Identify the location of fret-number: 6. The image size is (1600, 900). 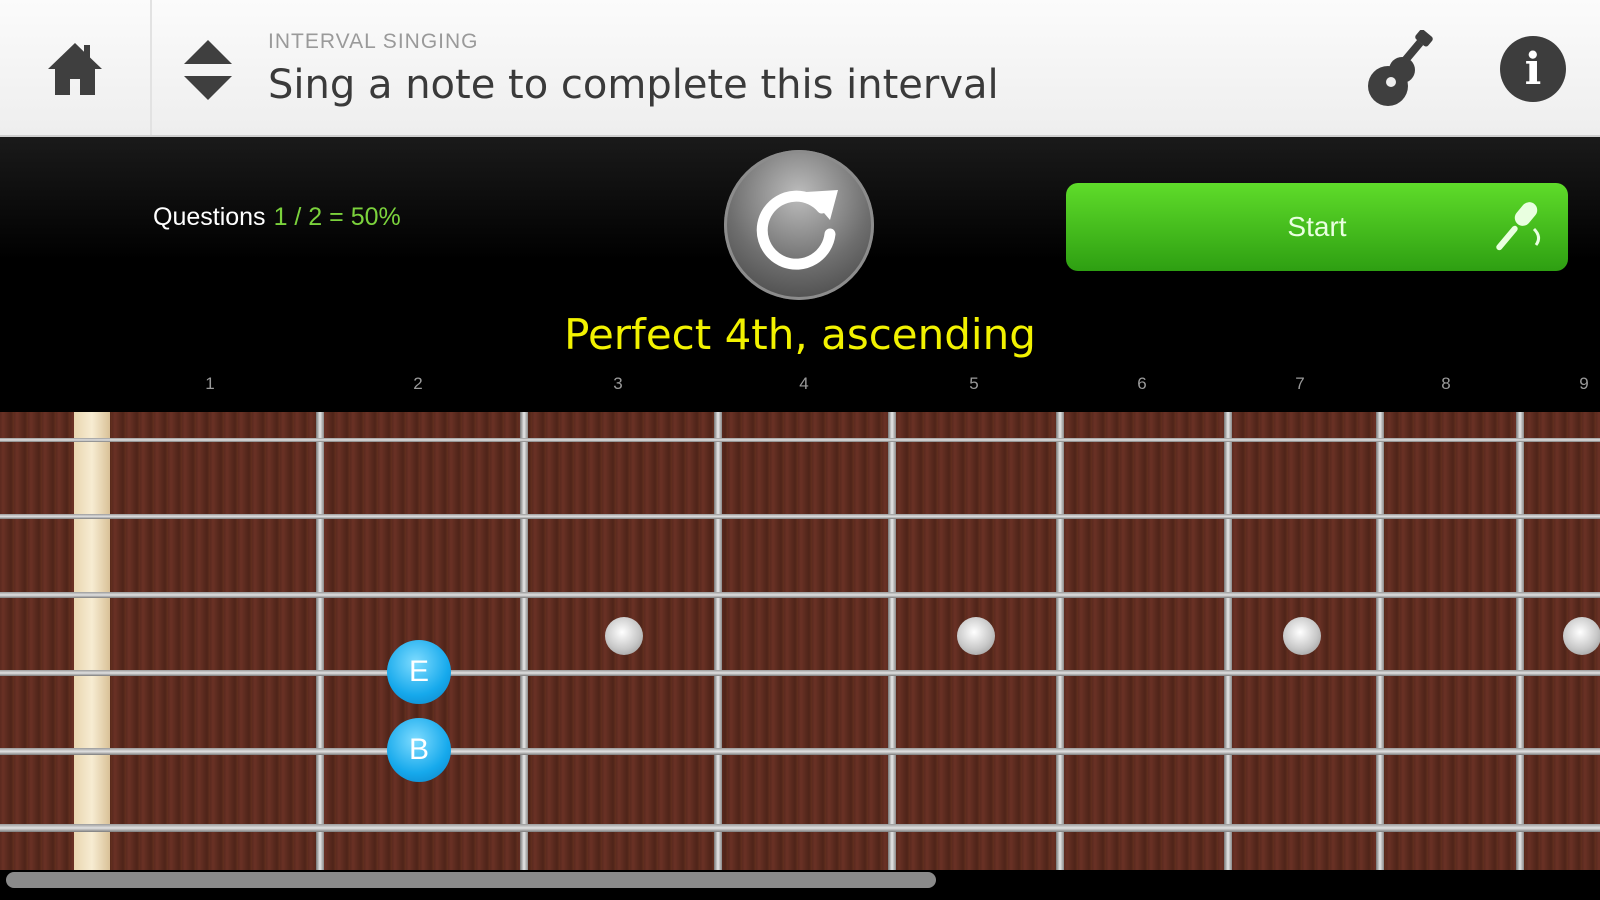
(1142, 383).